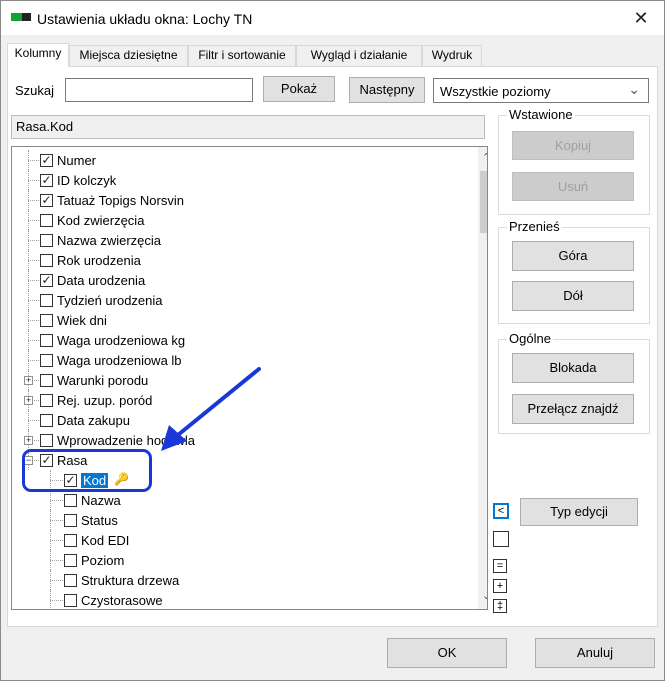  What do you see at coordinates (244, 160) in the screenshot?
I see `tree-row: ✓ Numer` at bounding box center [244, 160].